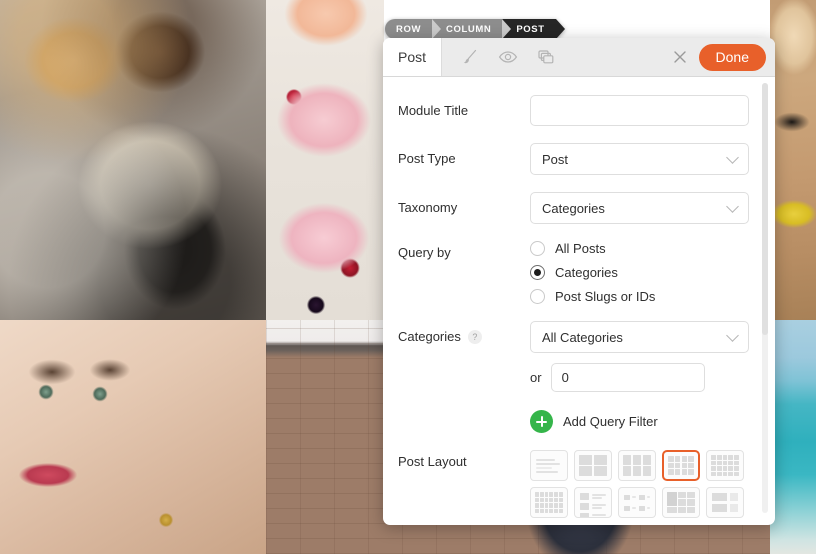 The width and height of the screenshot is (816, 554). I want to click on field-label-post-type: Post Type, so click(427, 158).